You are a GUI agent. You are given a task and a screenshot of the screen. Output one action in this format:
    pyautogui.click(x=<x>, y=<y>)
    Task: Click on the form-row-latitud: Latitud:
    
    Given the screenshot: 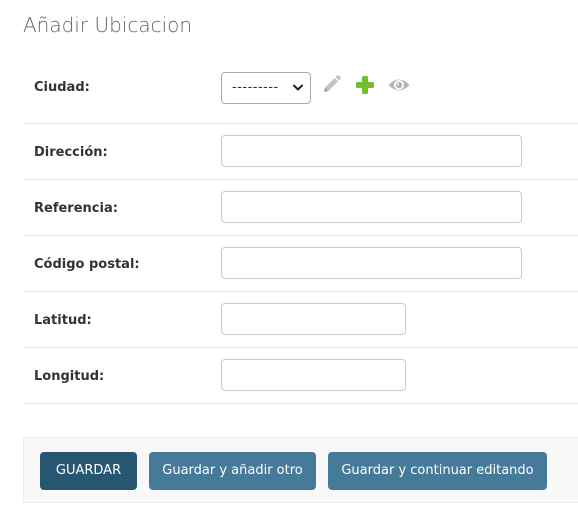 What is the action you would take?
    pyautogui.click(x=300, y=320)
    